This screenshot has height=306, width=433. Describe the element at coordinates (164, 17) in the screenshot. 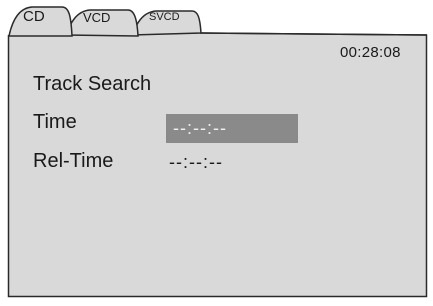

I see `tab-svcd: SVCD` at that location.